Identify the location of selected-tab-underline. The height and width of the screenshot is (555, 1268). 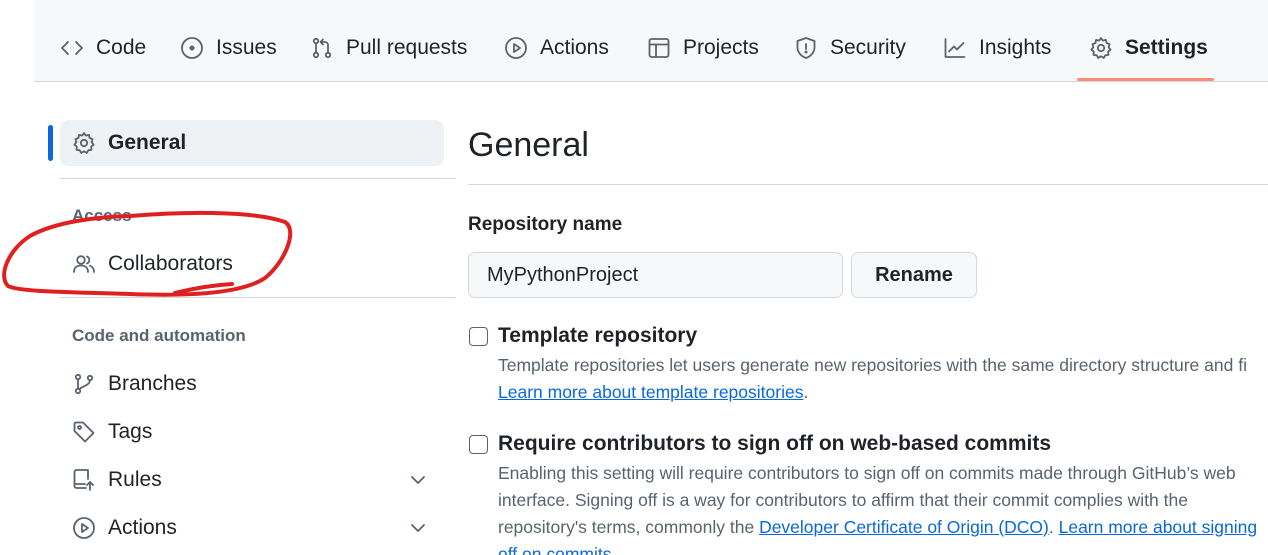
(1145, 79).